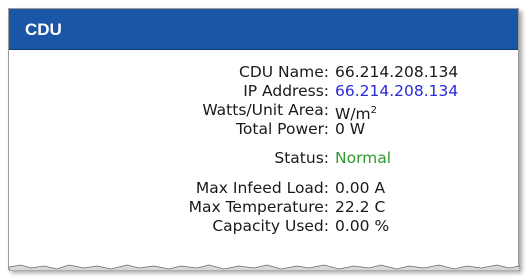 The image size is (528, 279). I want to click on cdu-name-value: 66.214.208.134, so click(397, 72).